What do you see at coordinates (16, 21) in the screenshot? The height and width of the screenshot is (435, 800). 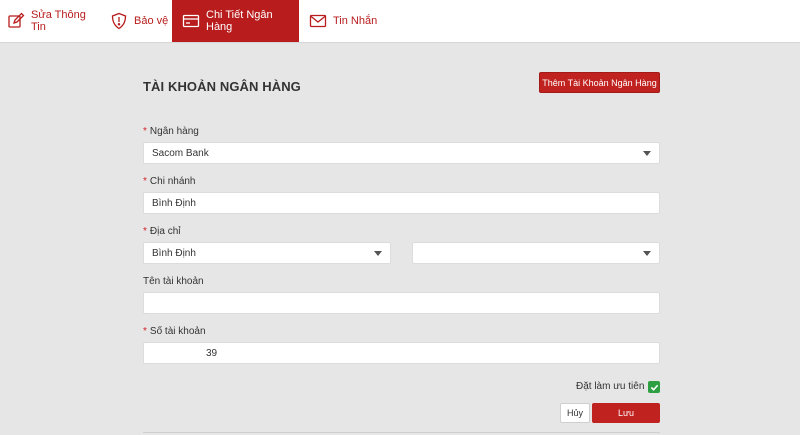 I see `edit-icon` at bounding box center [16, 21].